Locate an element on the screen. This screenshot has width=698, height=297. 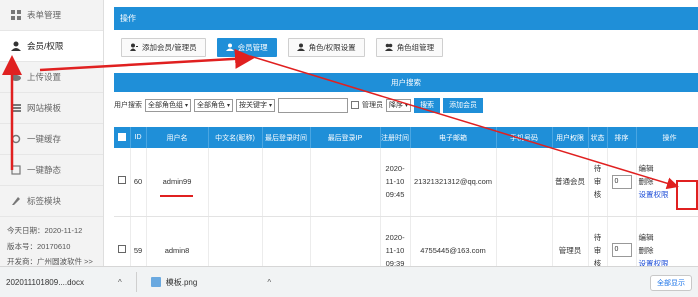
cell-last-login is located at coordinates (286, 182).